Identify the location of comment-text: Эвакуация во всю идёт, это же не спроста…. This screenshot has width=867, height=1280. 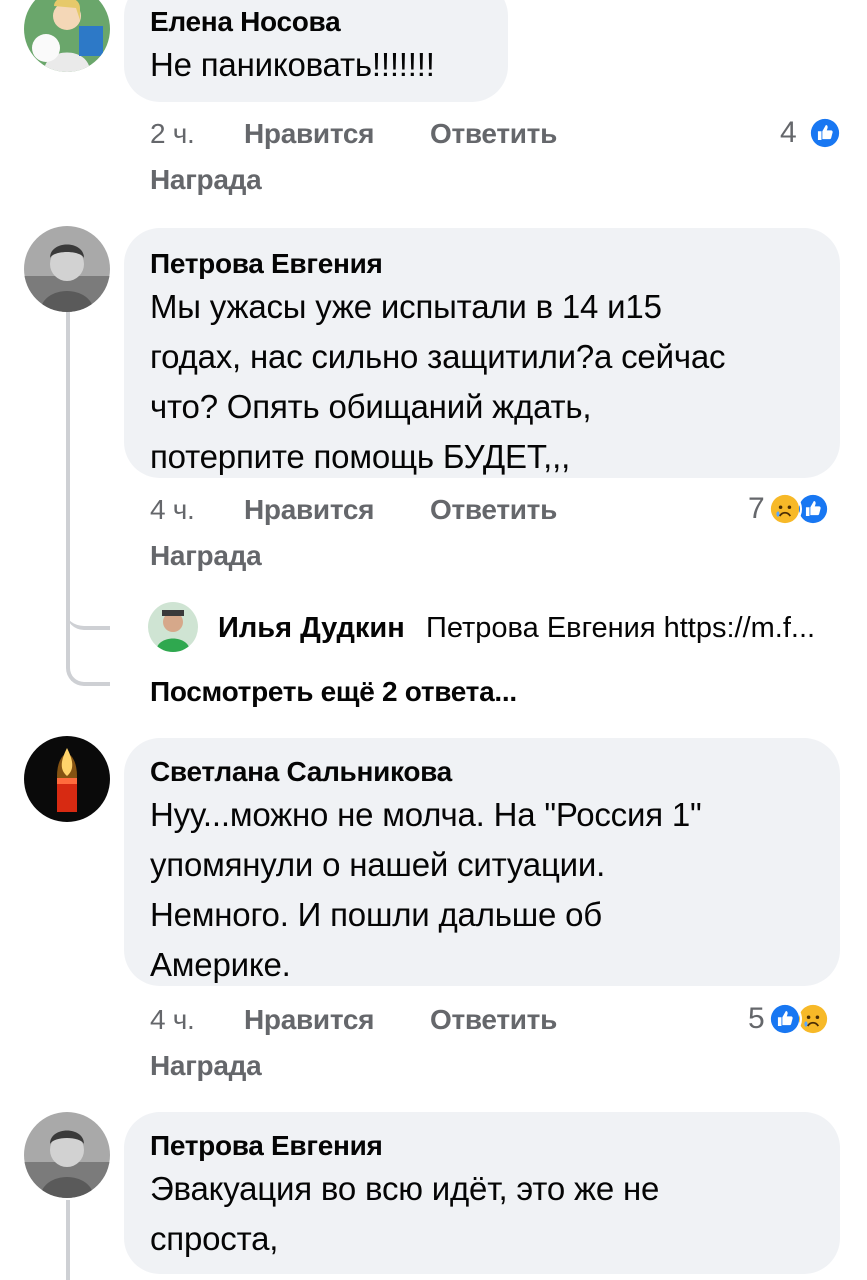
(405, 1213).